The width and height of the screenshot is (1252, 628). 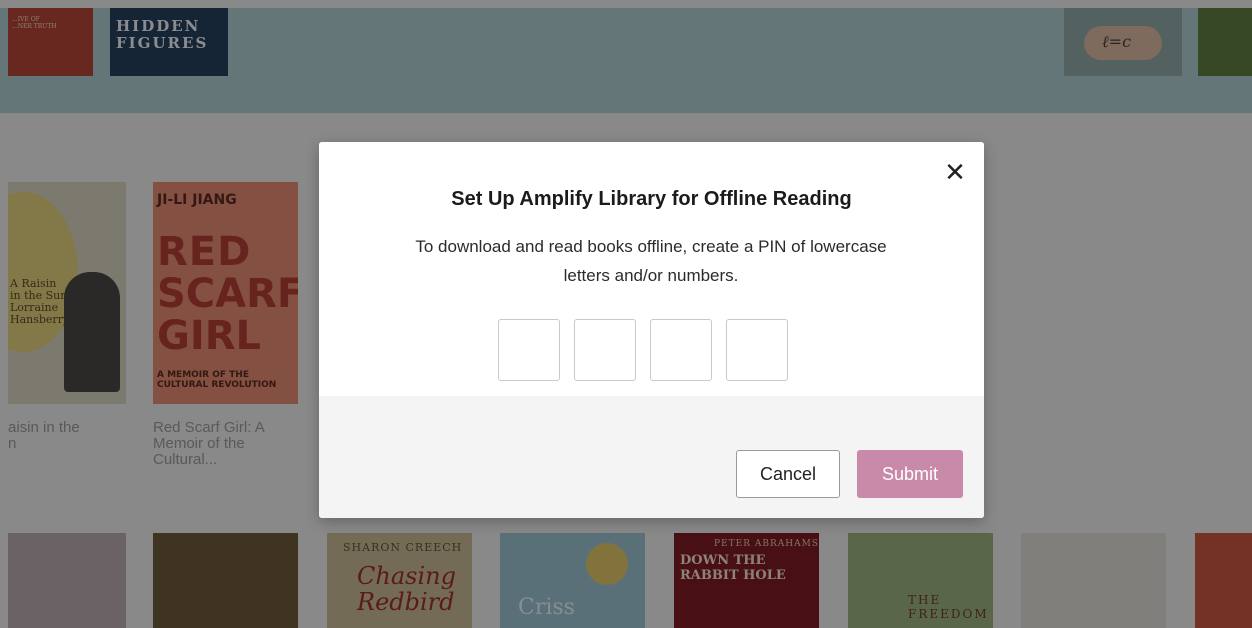 I want to click on pin-input-group, so click(x=648, y=351).